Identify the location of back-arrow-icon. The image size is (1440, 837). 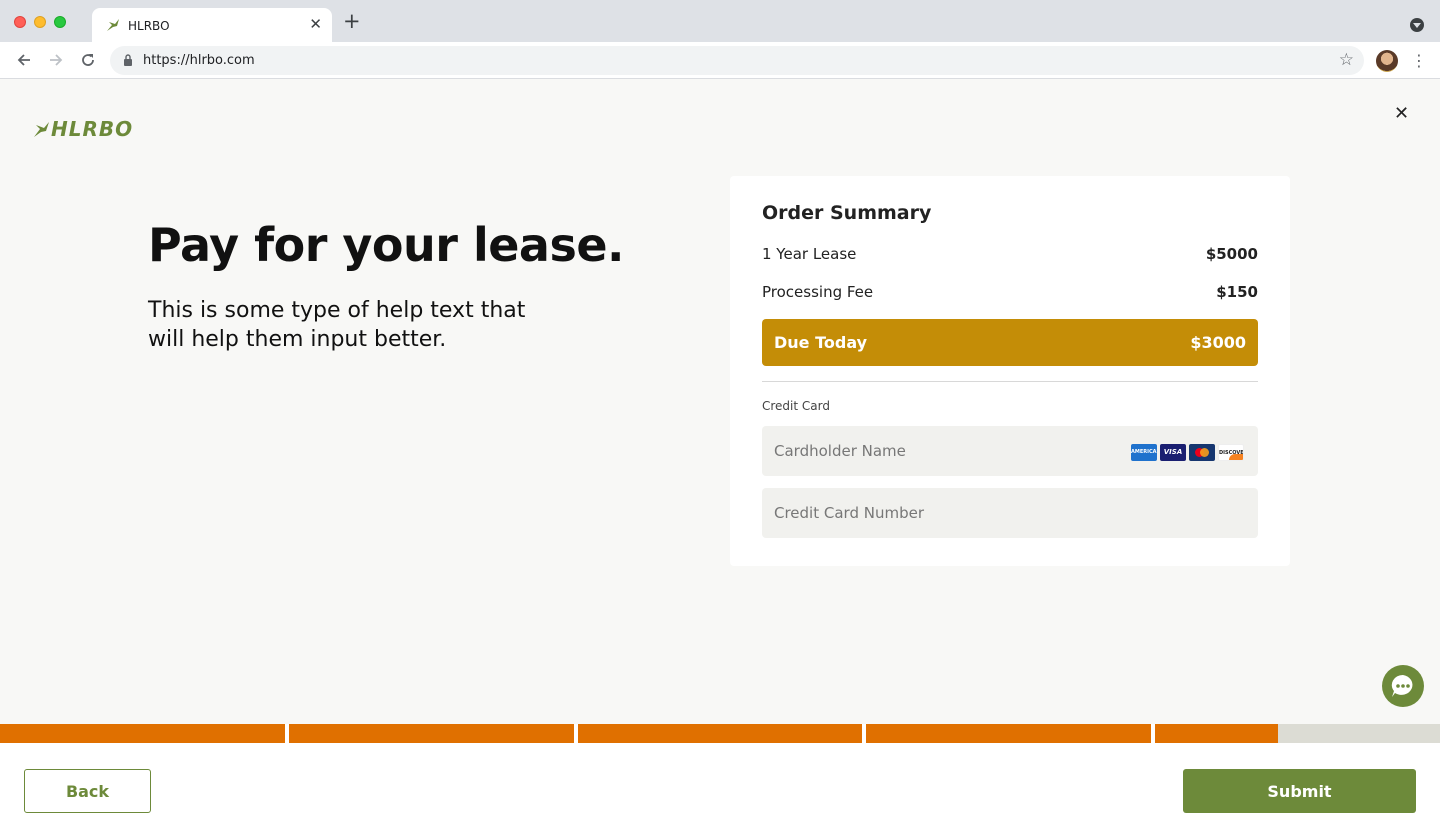
(24, 60).